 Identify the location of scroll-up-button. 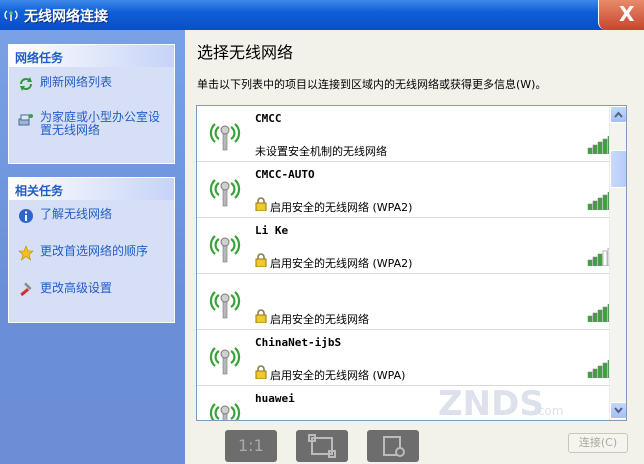
(618, 114).